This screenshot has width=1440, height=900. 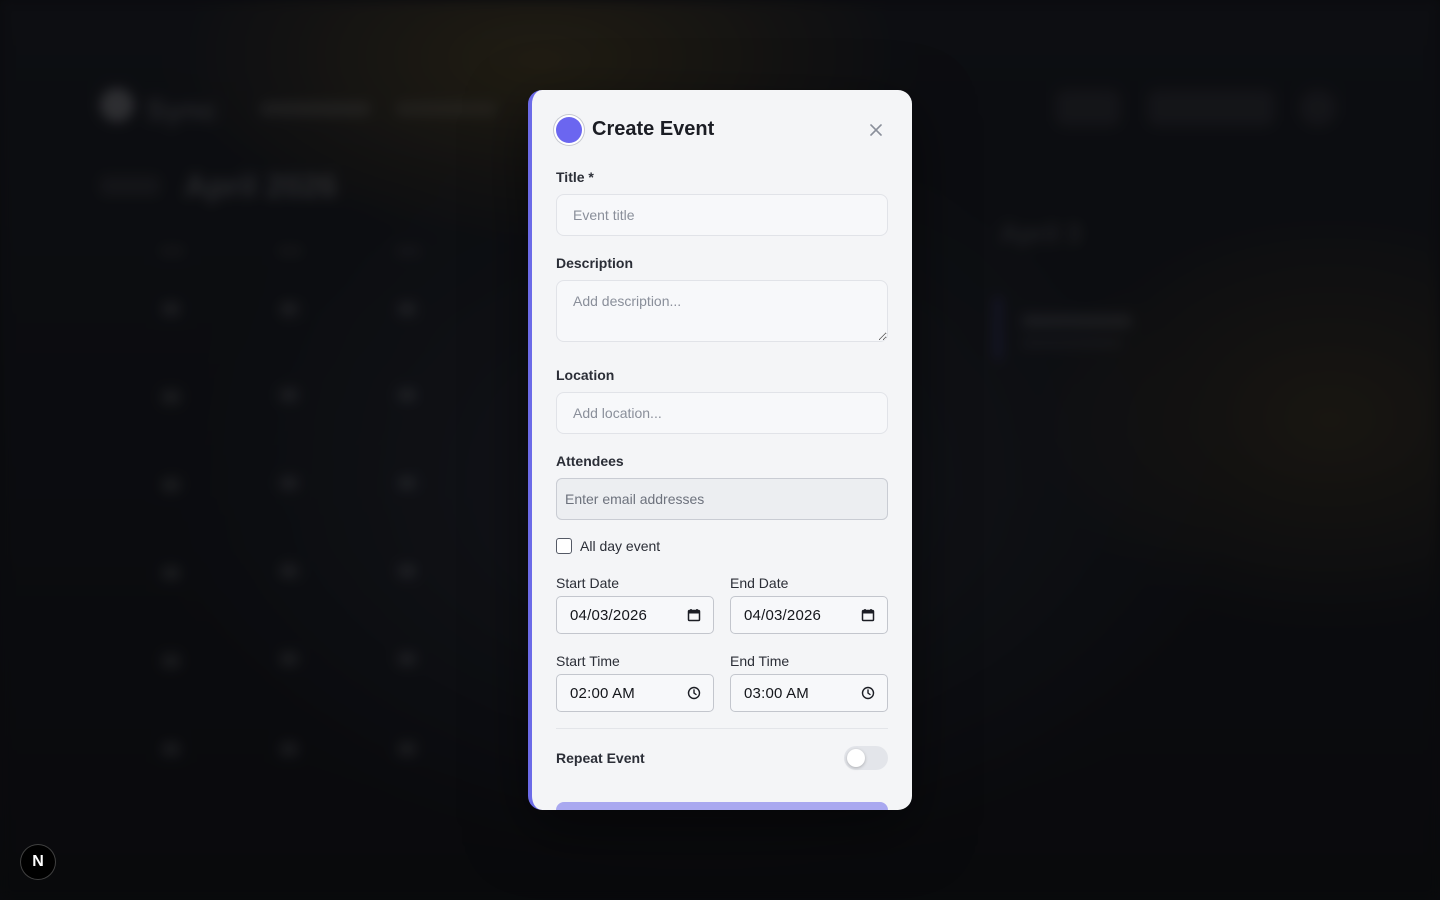 I want to click on end-date-input: 04/03/2026, so click(x=809, y=615).